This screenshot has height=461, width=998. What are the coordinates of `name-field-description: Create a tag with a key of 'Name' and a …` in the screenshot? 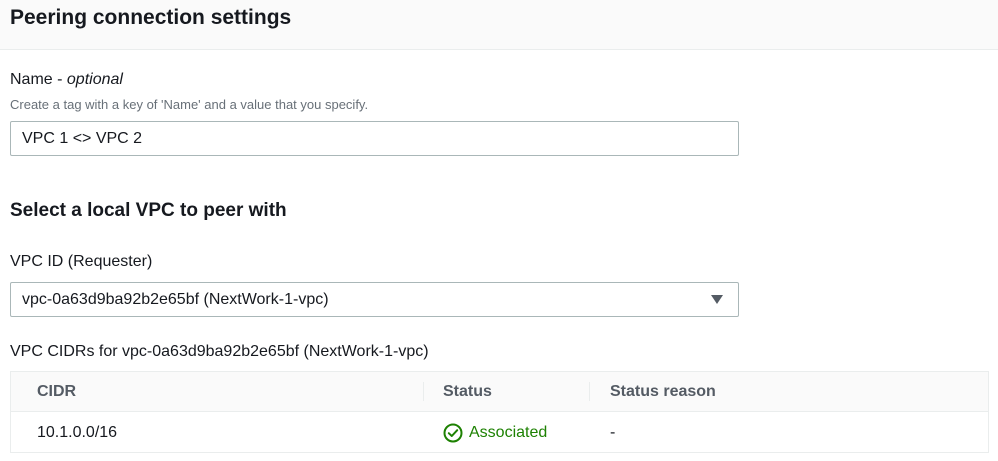 It's located at (189, 104).